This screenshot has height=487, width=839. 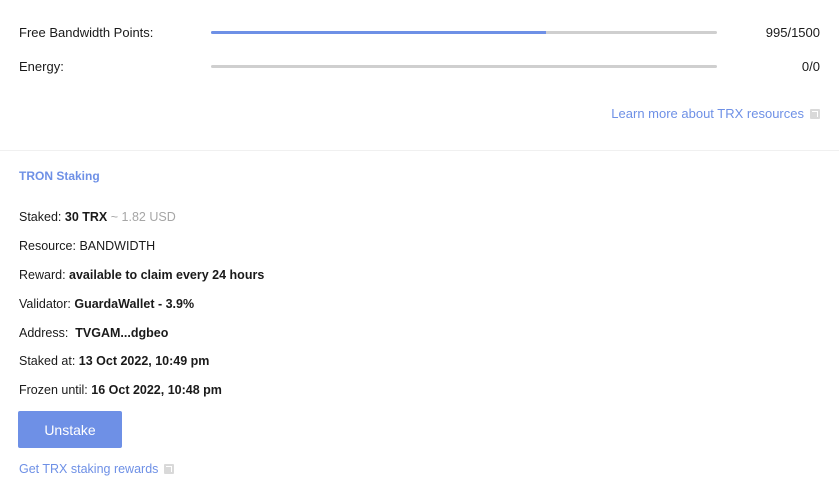 I want to click on bandwidth-row: Free Bandwidth Points: 995/1500, so click(x=419, y=32).